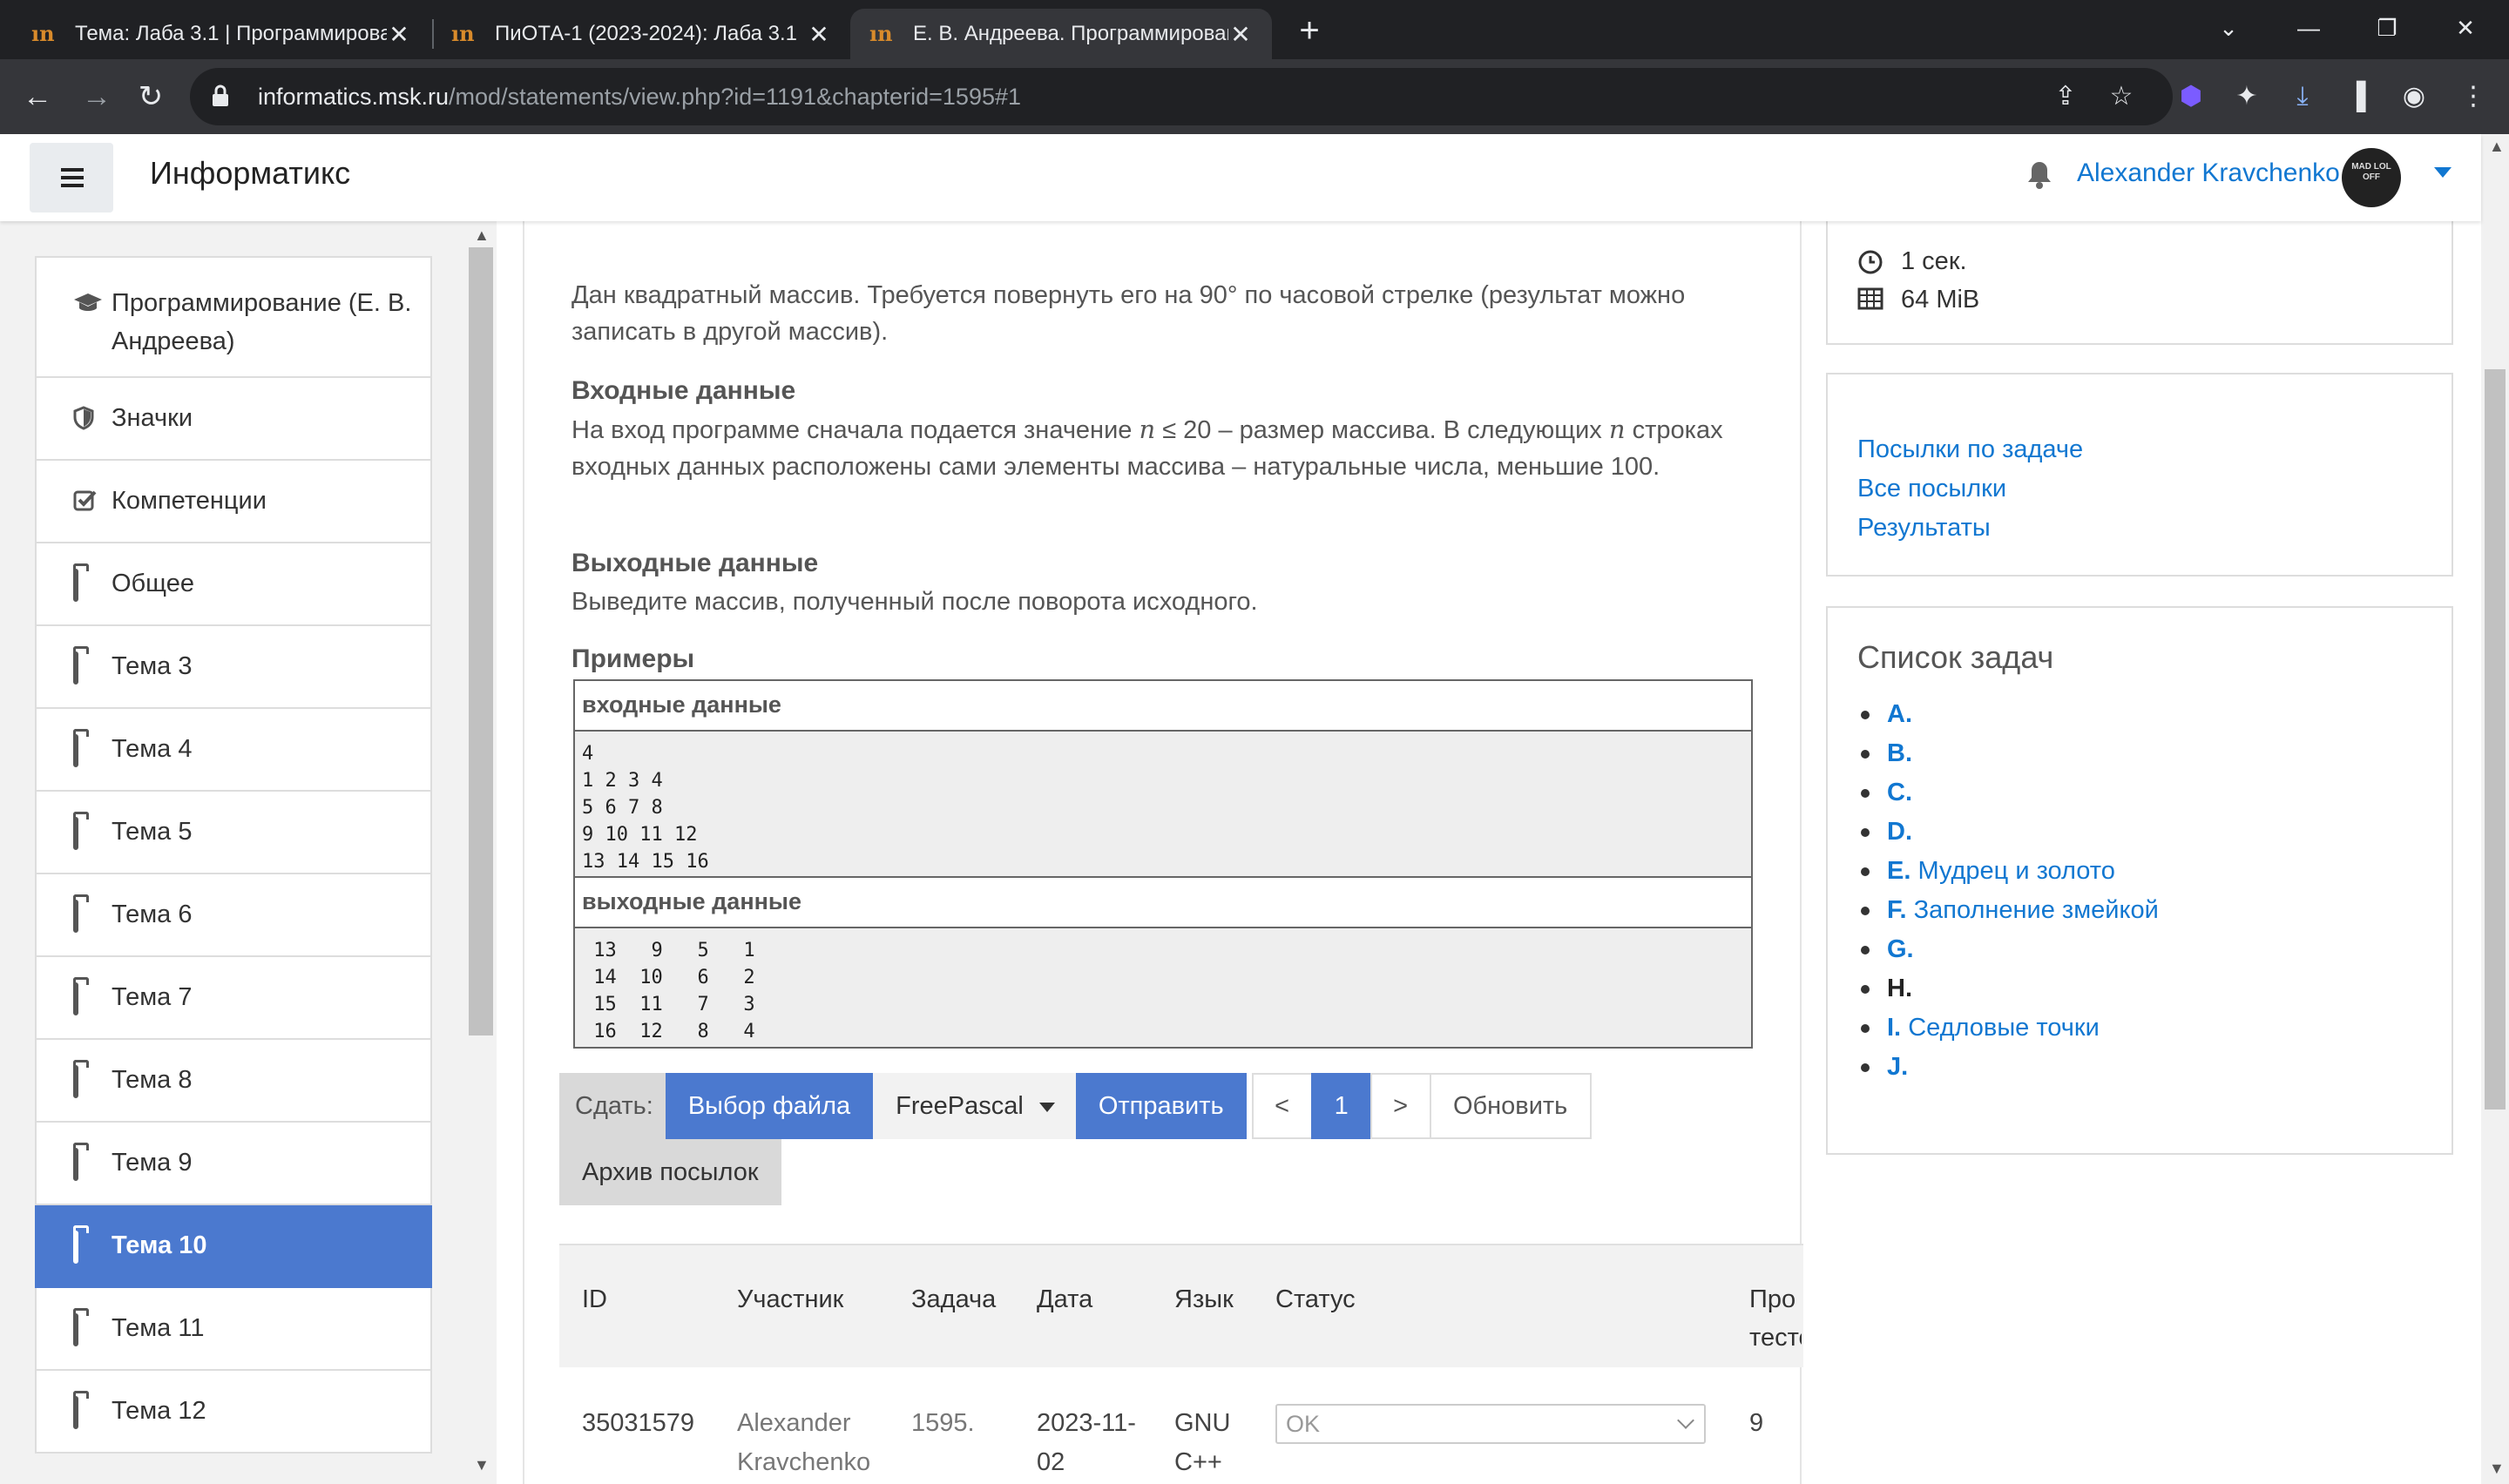  I want to click on side-panel-icon: ▐, so click(2357, 97).